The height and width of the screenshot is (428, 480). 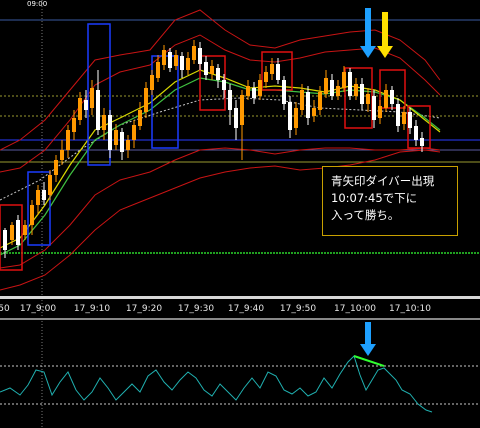 I want to click on arrow-yellow-shaft, so click(x=385, y=30).